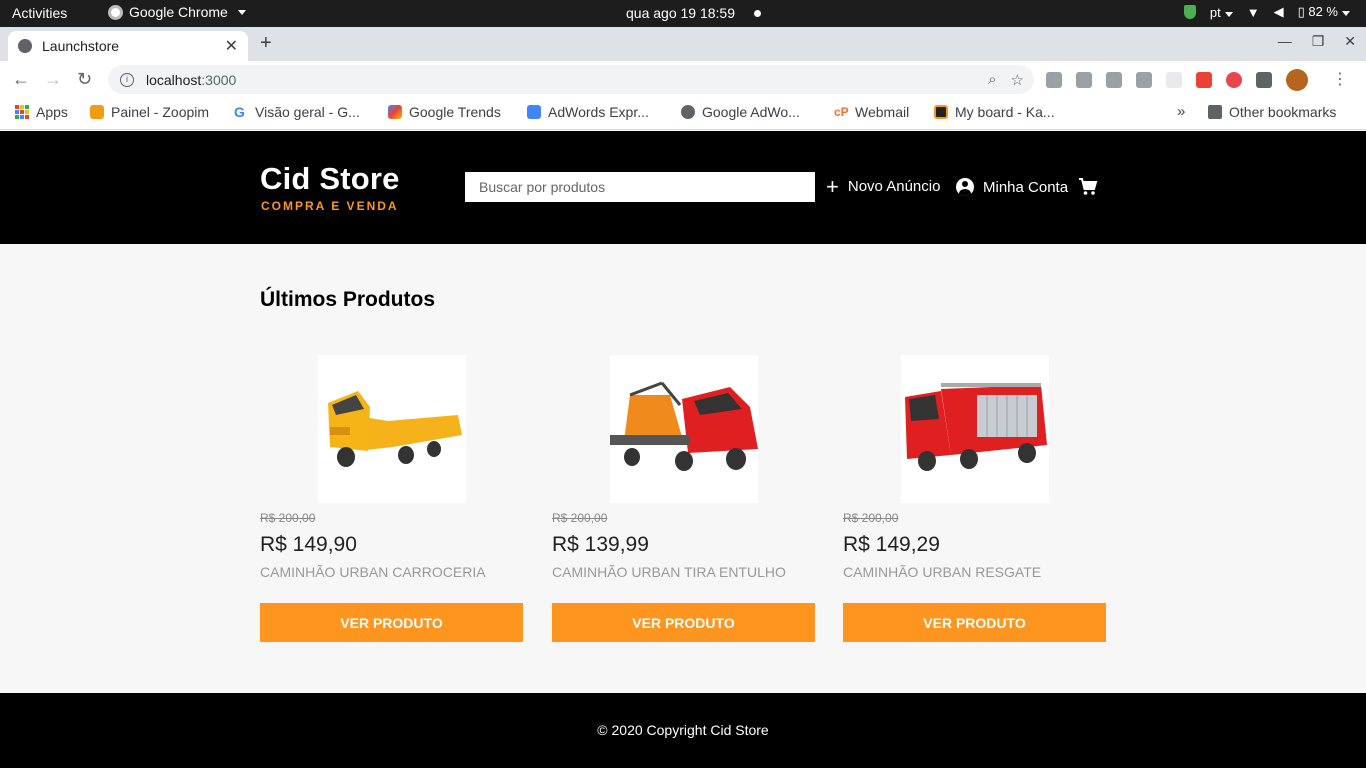 The height and width of the screenshot is (768, 1366). I want to click on camera-icon, so click(1114, 80).